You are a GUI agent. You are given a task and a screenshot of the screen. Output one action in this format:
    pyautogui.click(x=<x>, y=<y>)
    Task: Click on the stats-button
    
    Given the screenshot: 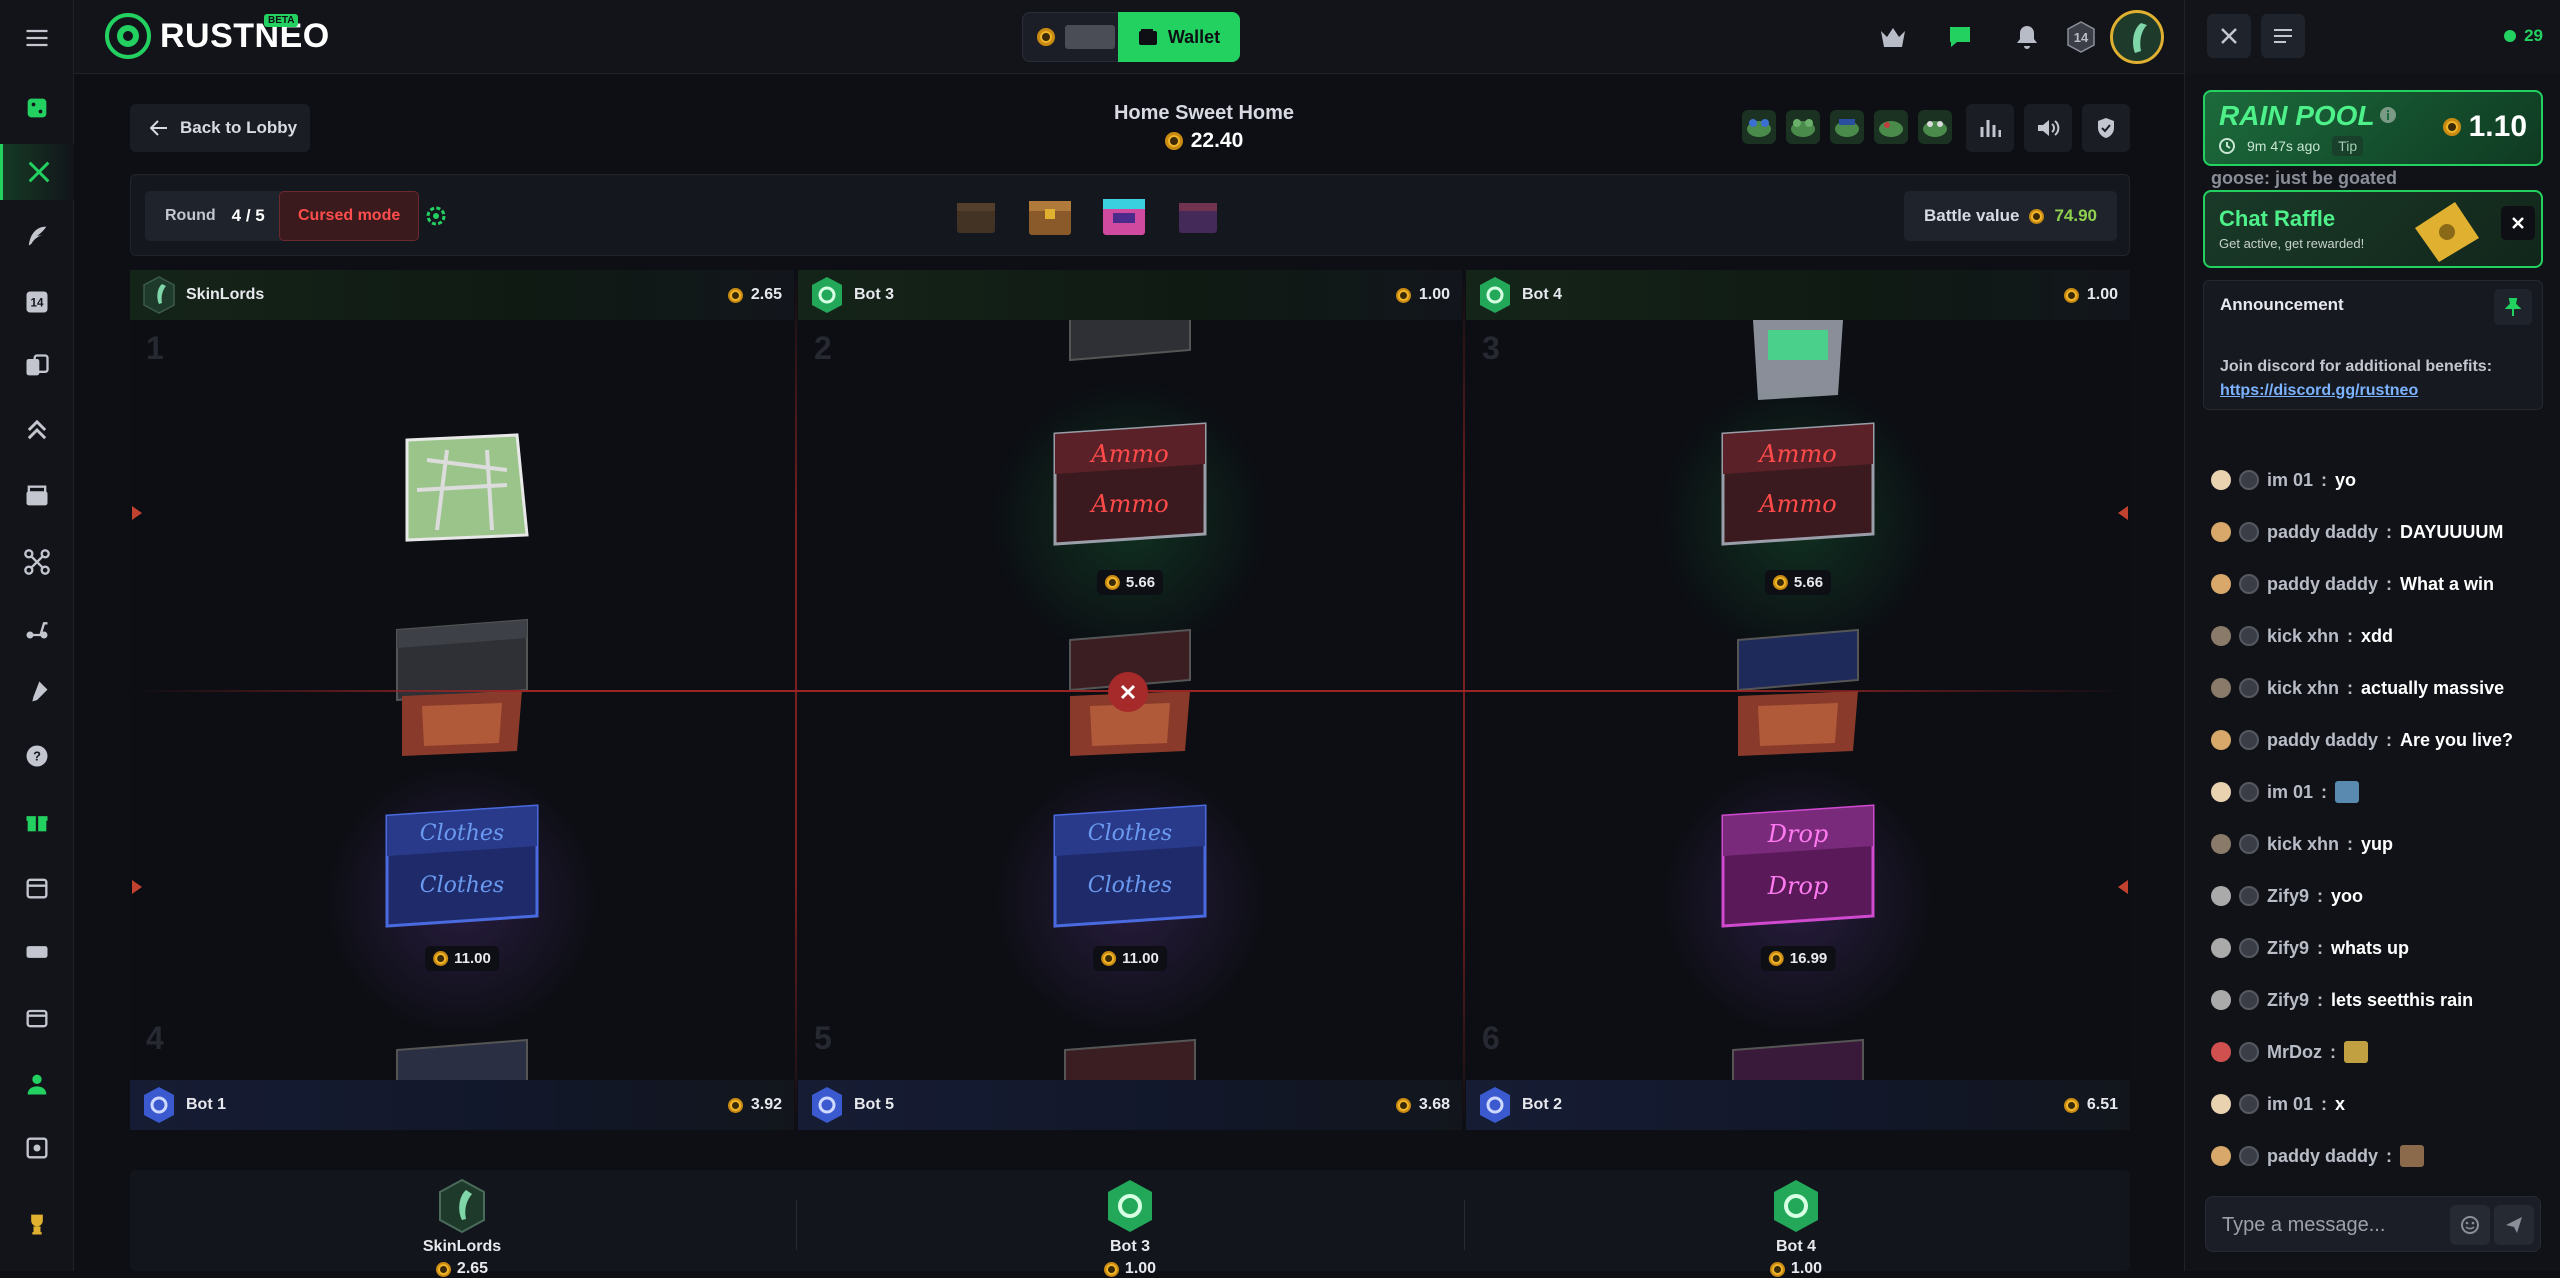 What is the action you would take?
    pyautogui.click(x=1990, y=128)
    